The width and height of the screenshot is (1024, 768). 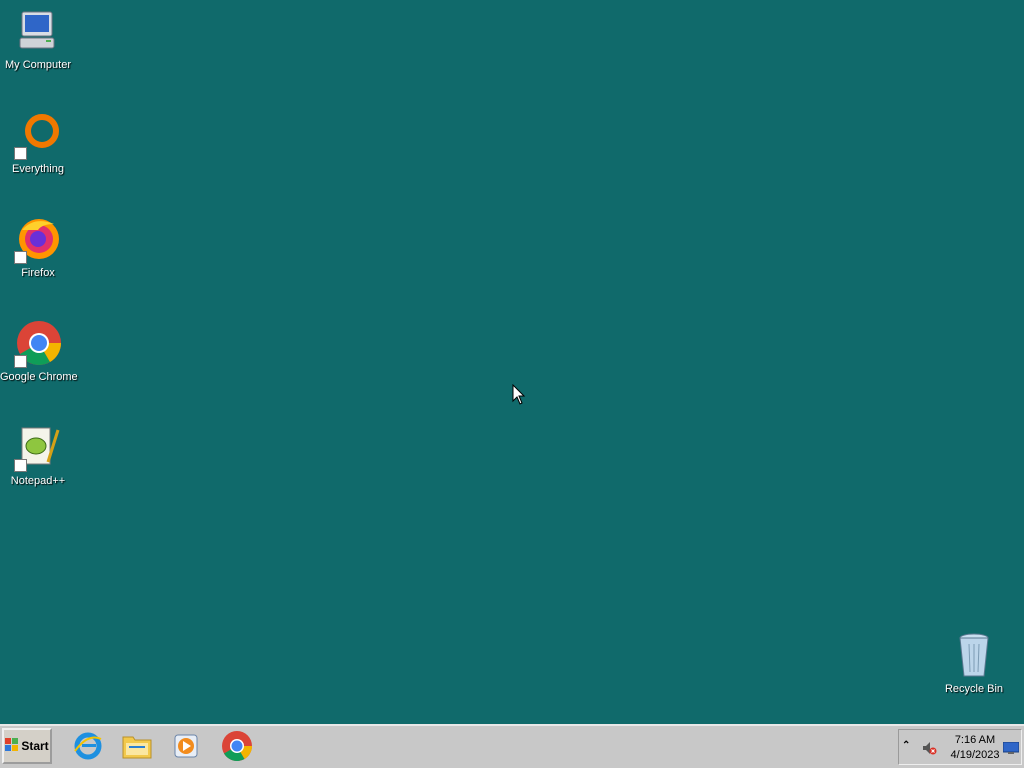 I want to click on my-computer-icon, so click(x=38, y=32).